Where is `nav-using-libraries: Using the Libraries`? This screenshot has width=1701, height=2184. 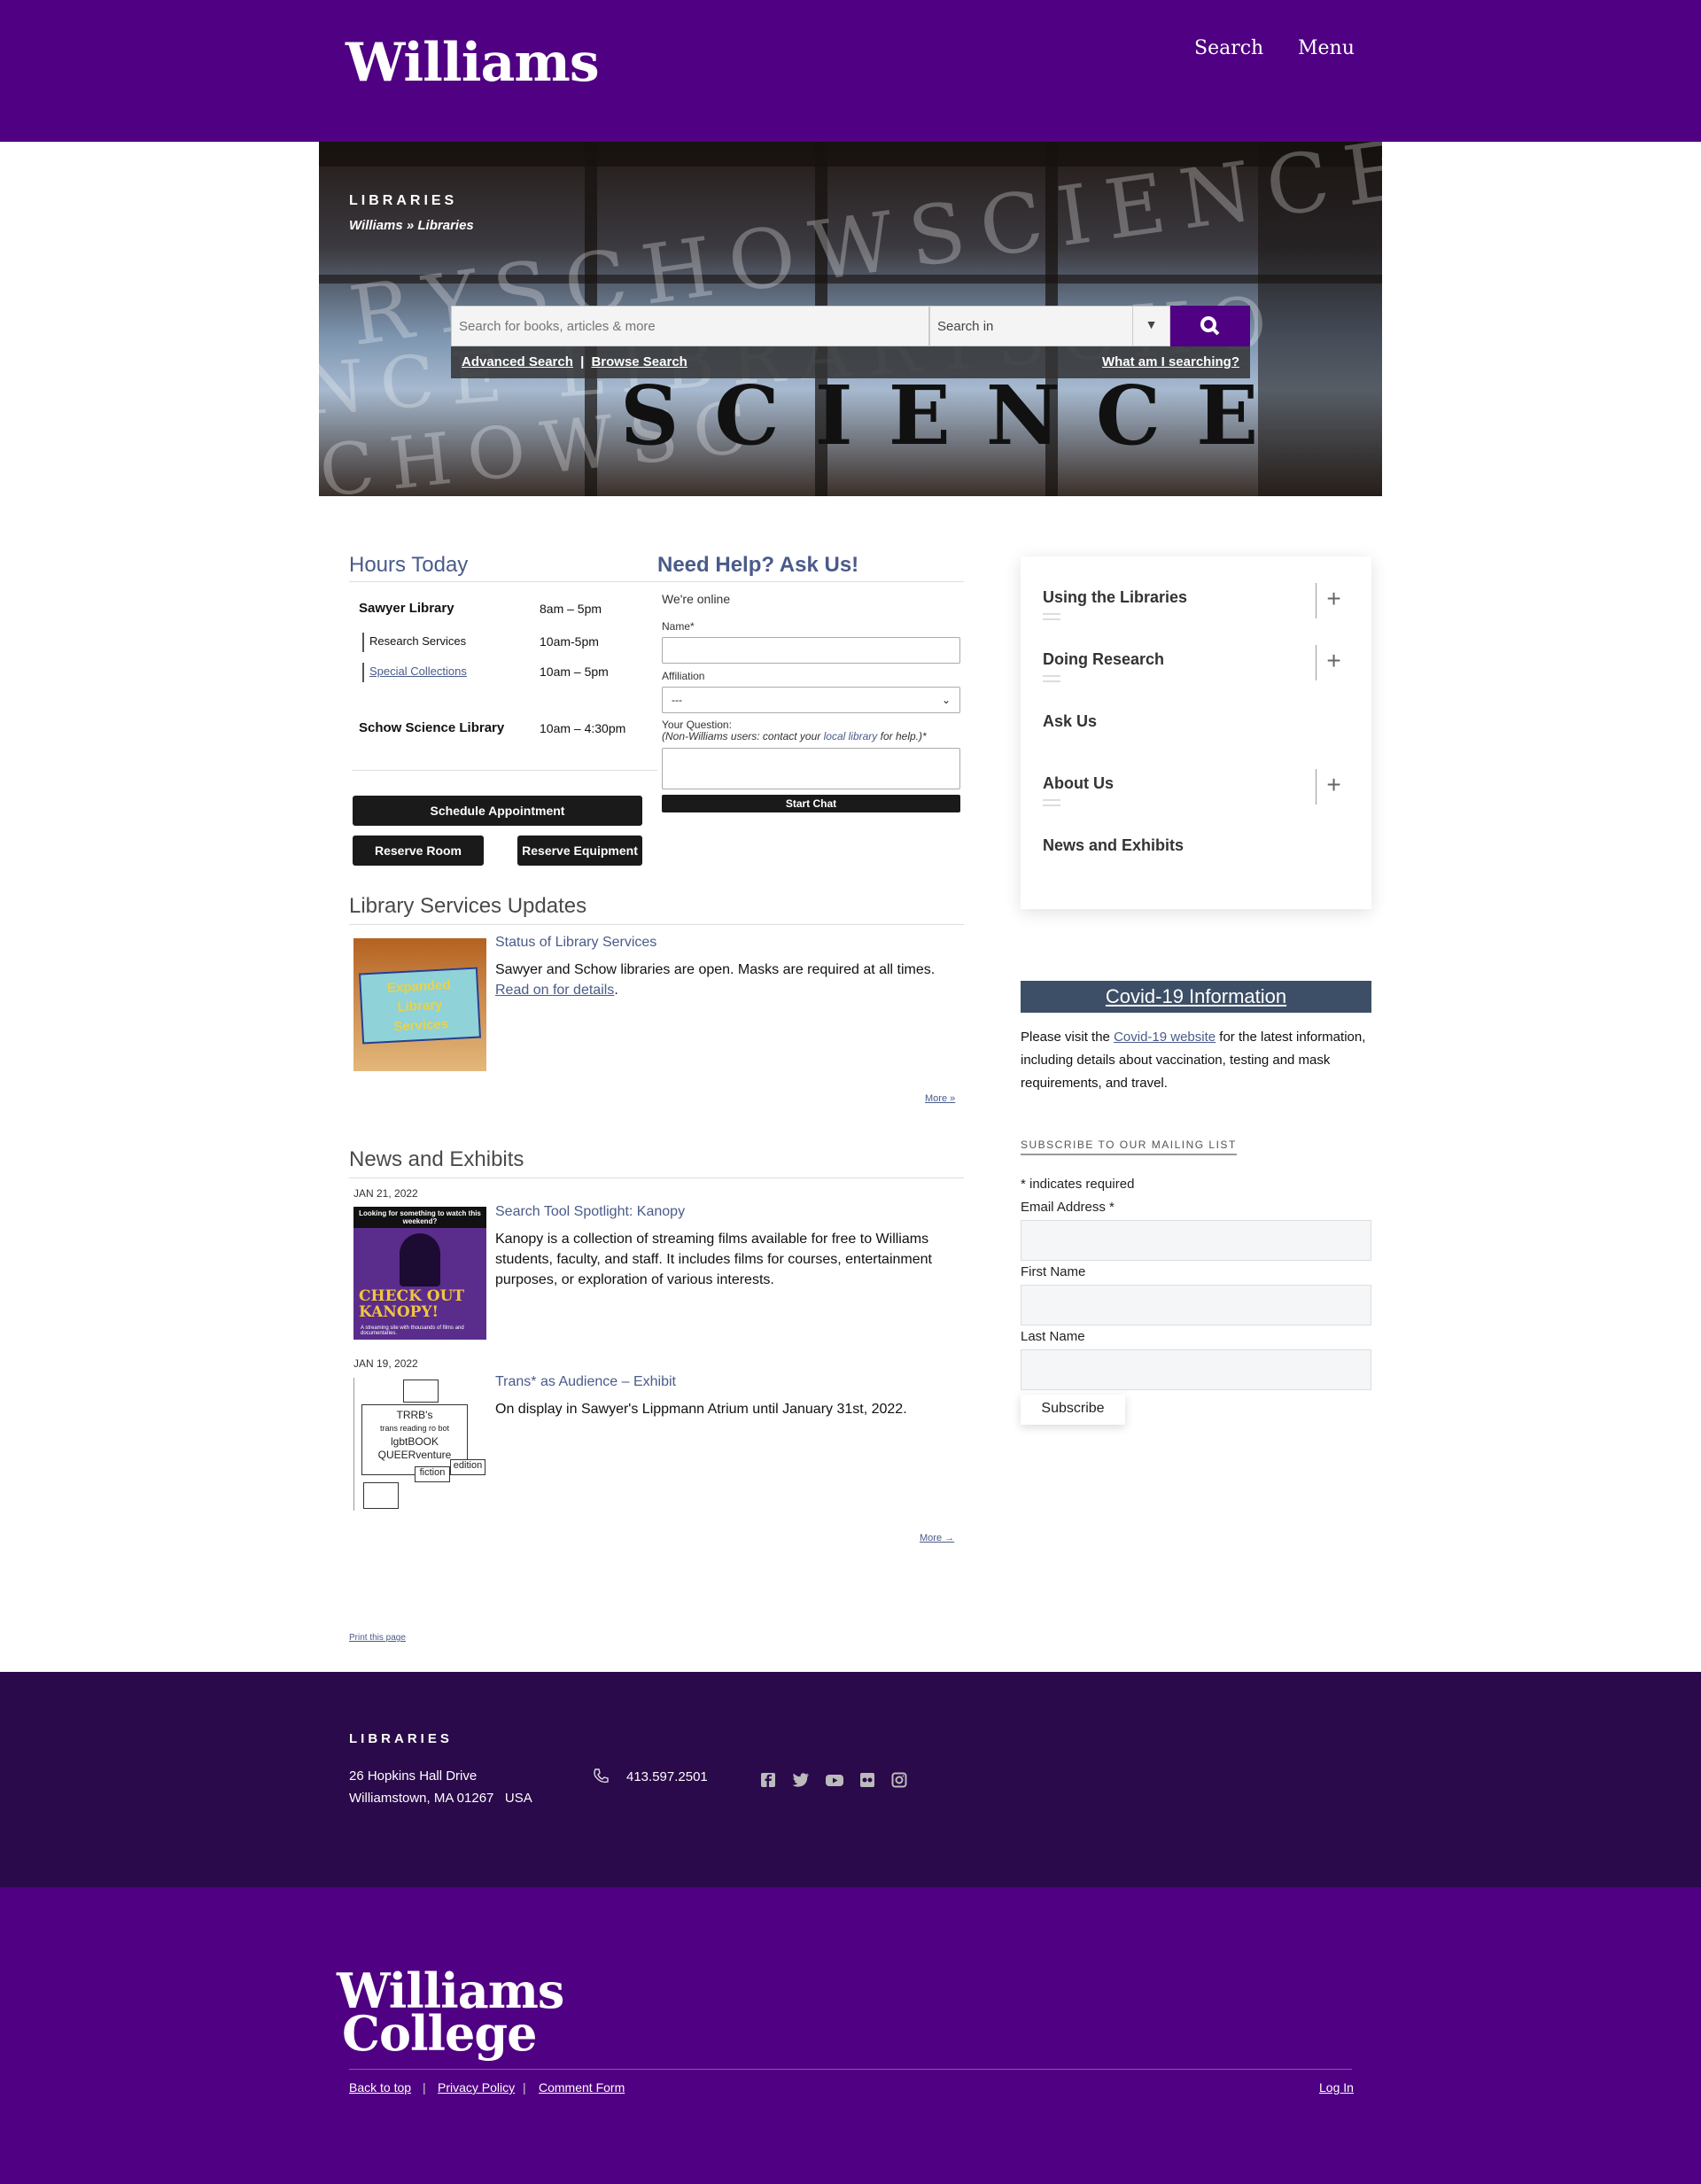
nav-using-libraries: Using the Libraries is located at coordinates (1115, 597).